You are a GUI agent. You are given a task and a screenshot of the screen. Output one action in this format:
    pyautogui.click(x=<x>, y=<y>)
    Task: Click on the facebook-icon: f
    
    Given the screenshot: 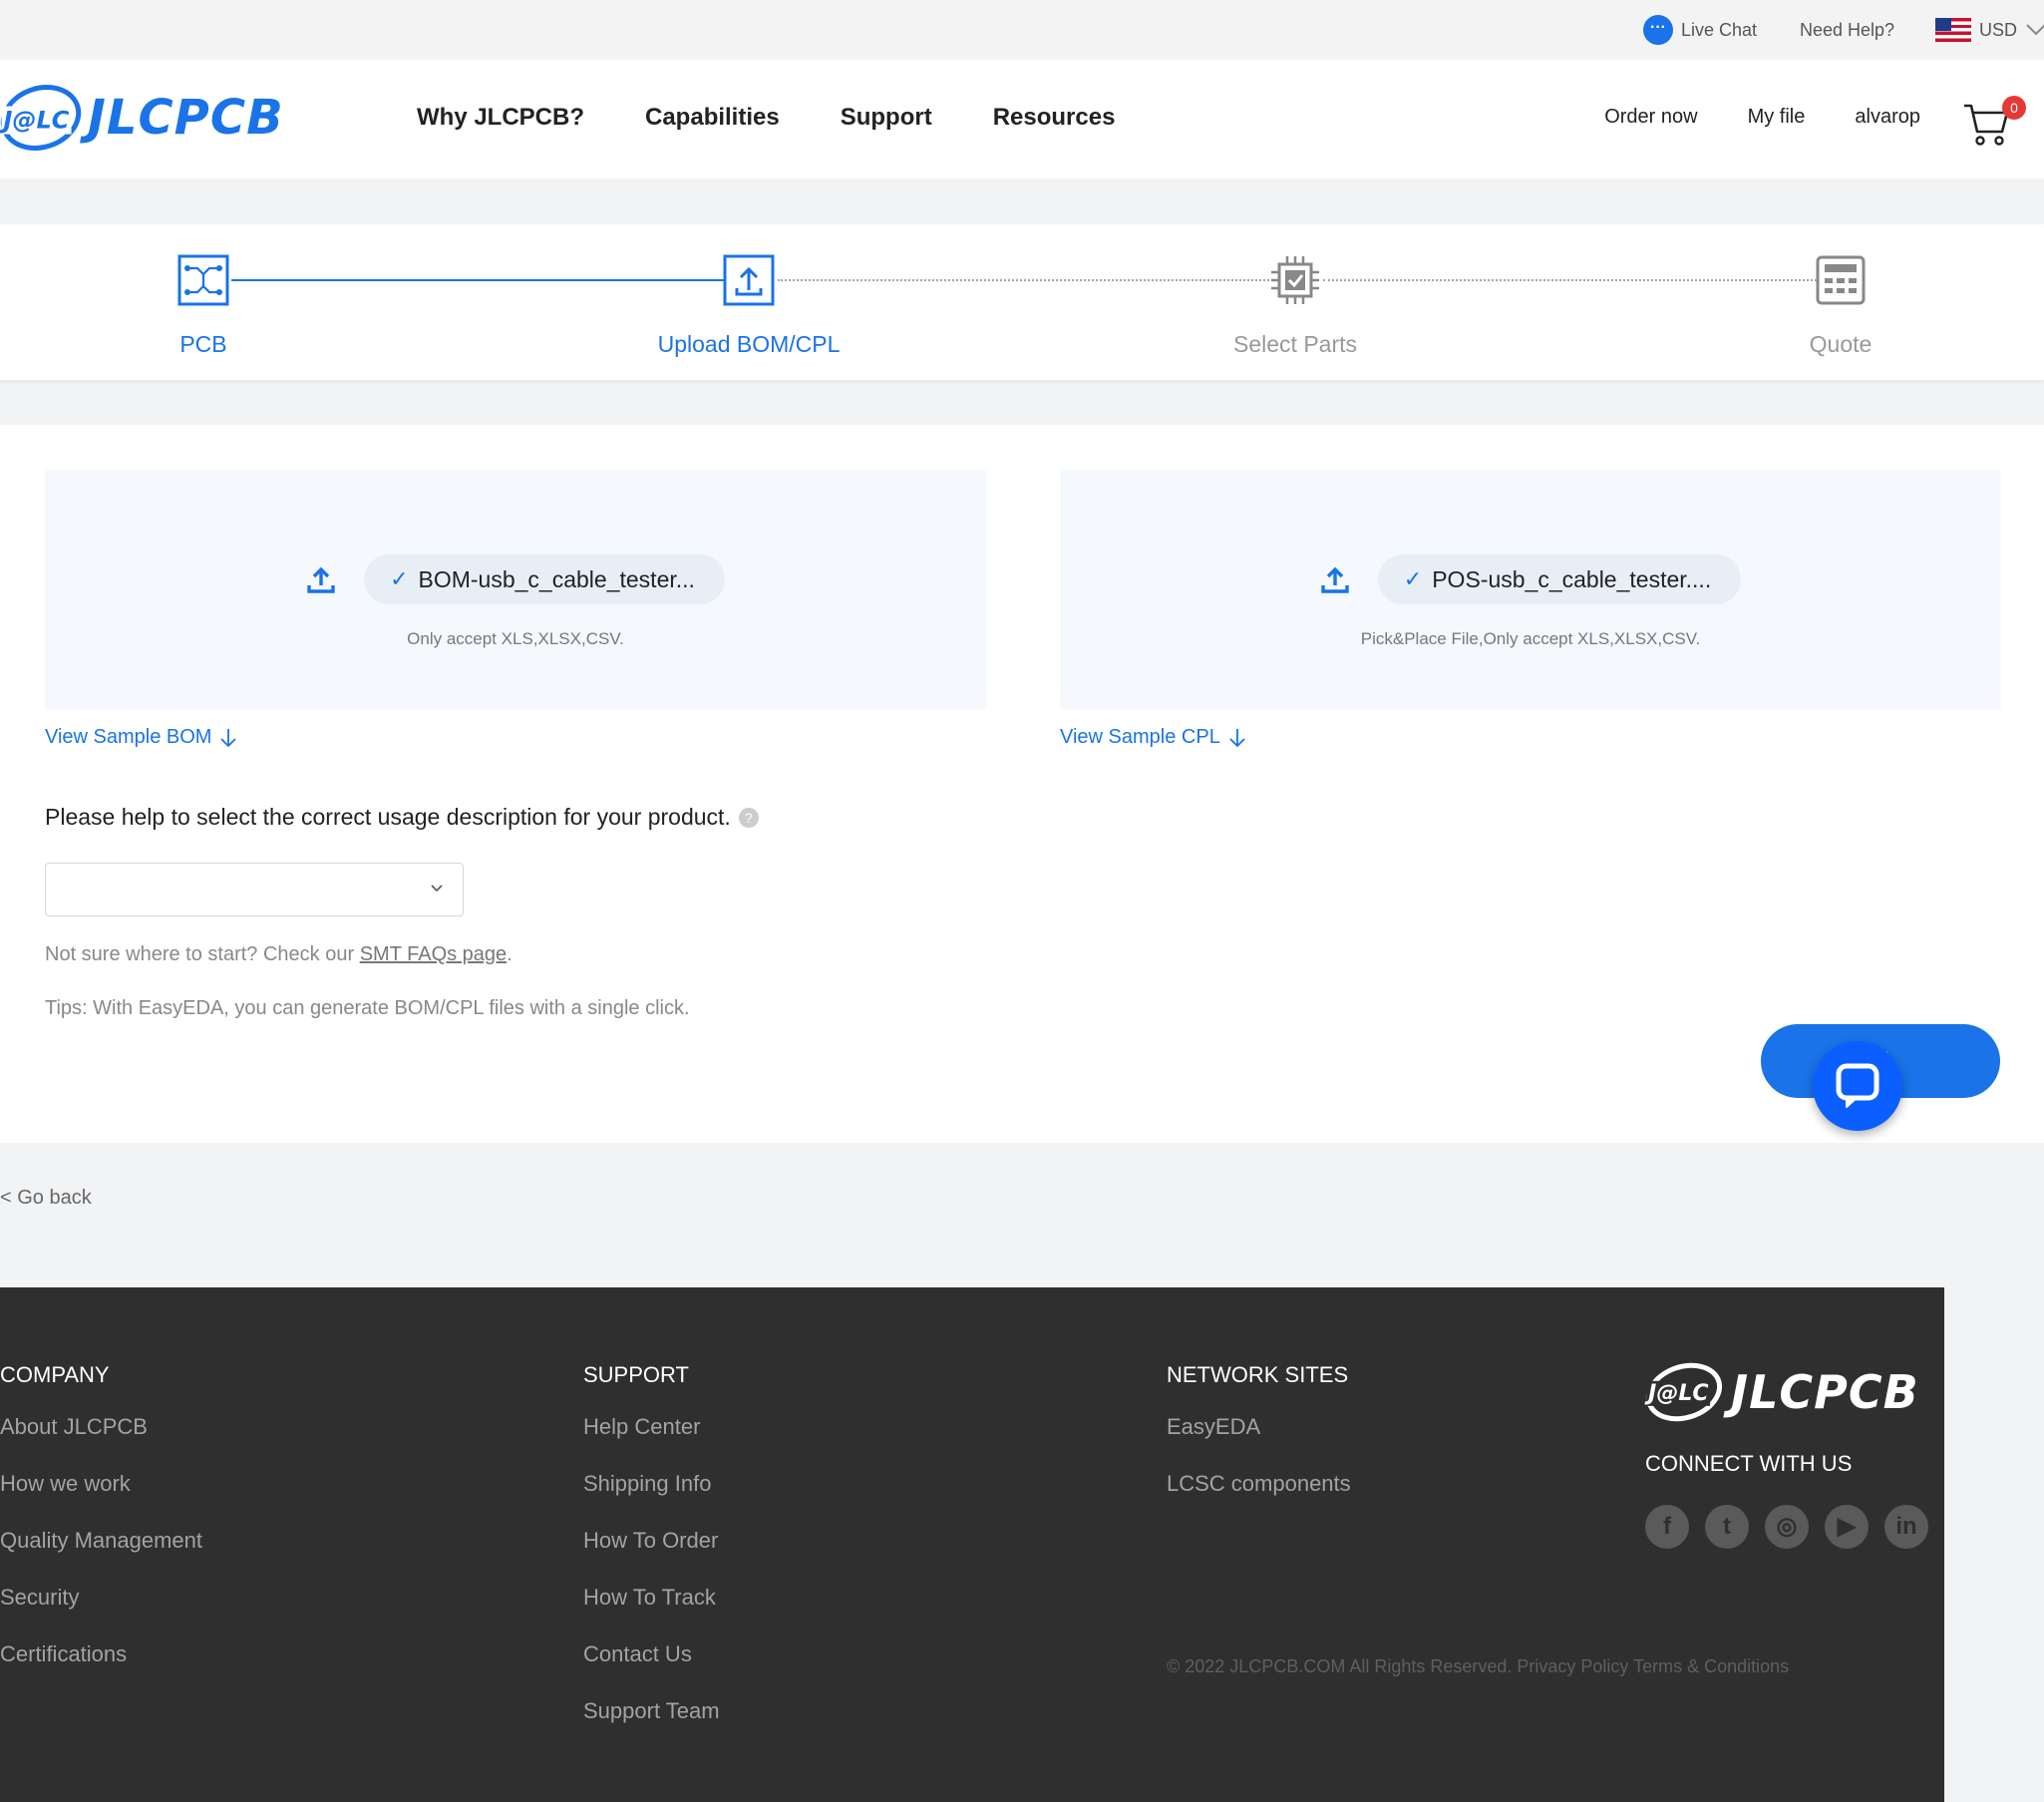 What is the action you would take?
    pyautogui.click(x=1667, y=1527)
    